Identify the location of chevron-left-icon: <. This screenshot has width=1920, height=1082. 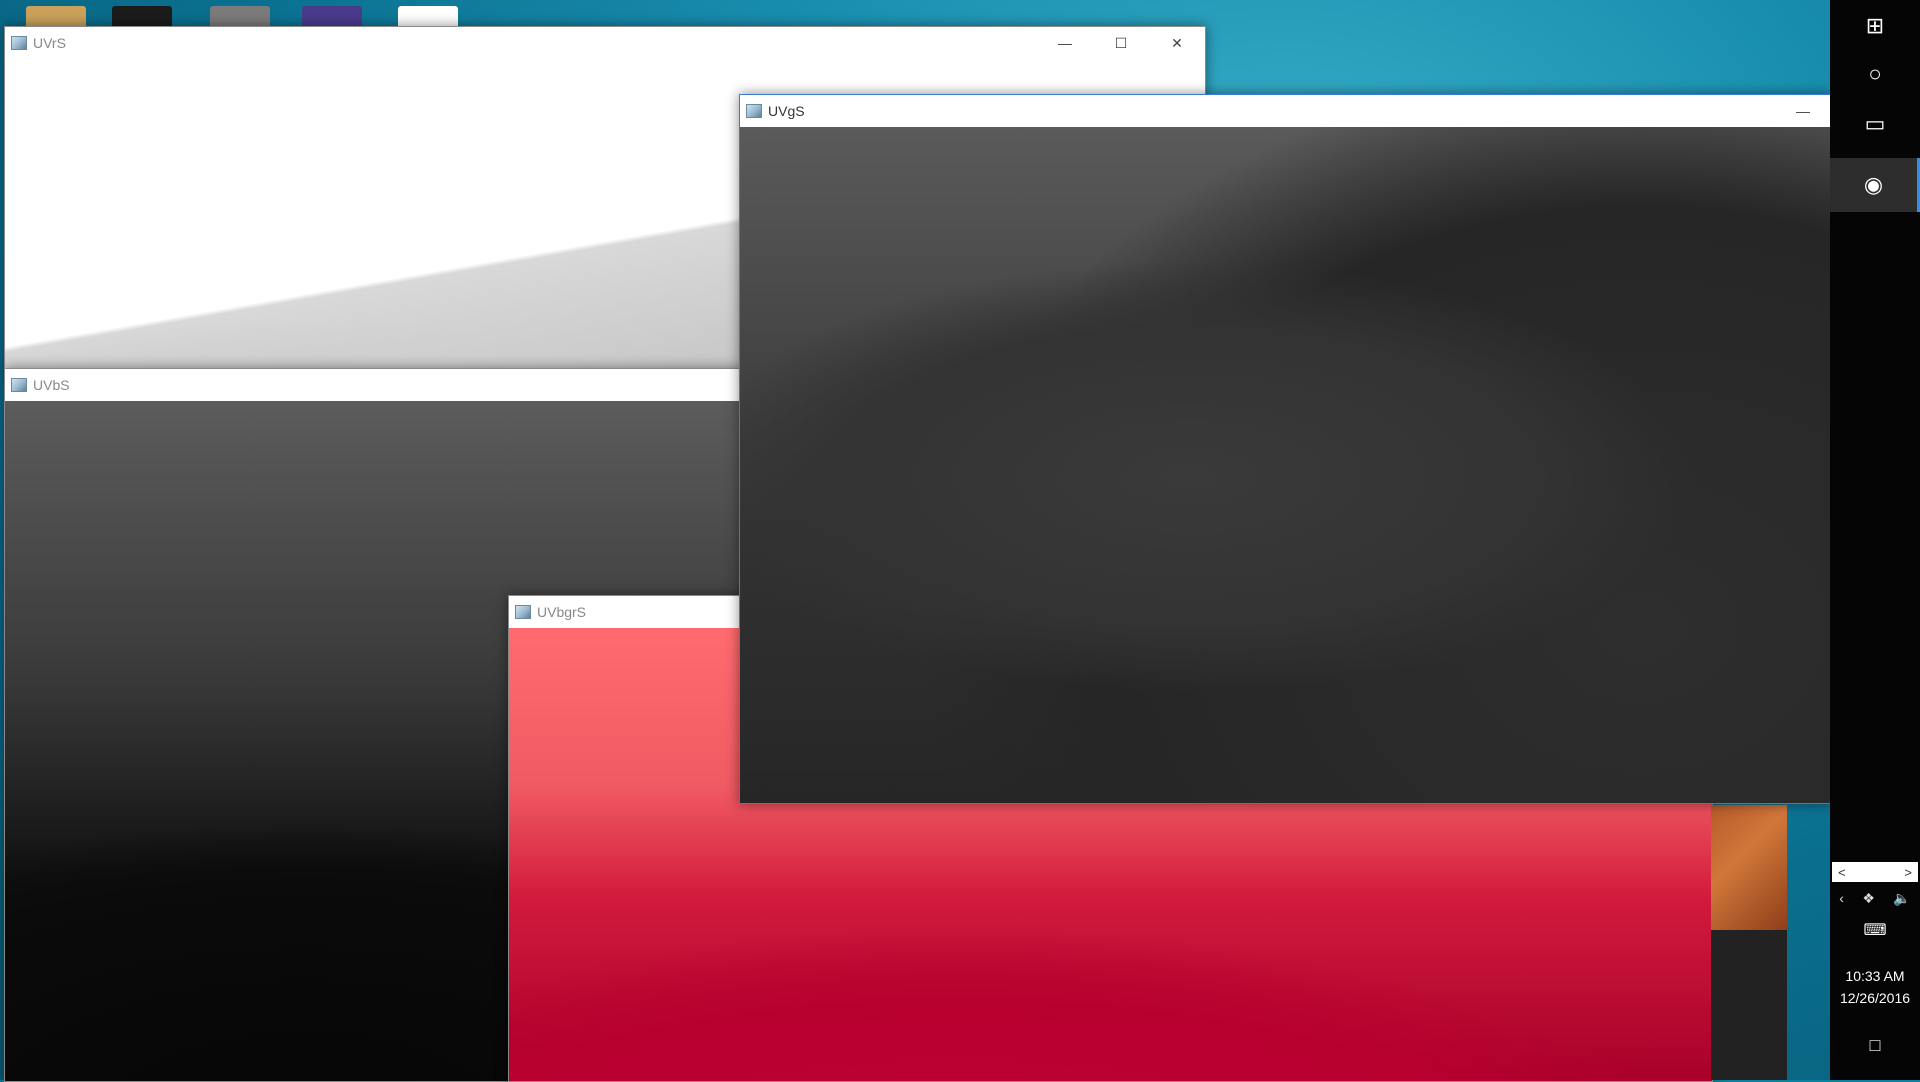
(1842, 872).